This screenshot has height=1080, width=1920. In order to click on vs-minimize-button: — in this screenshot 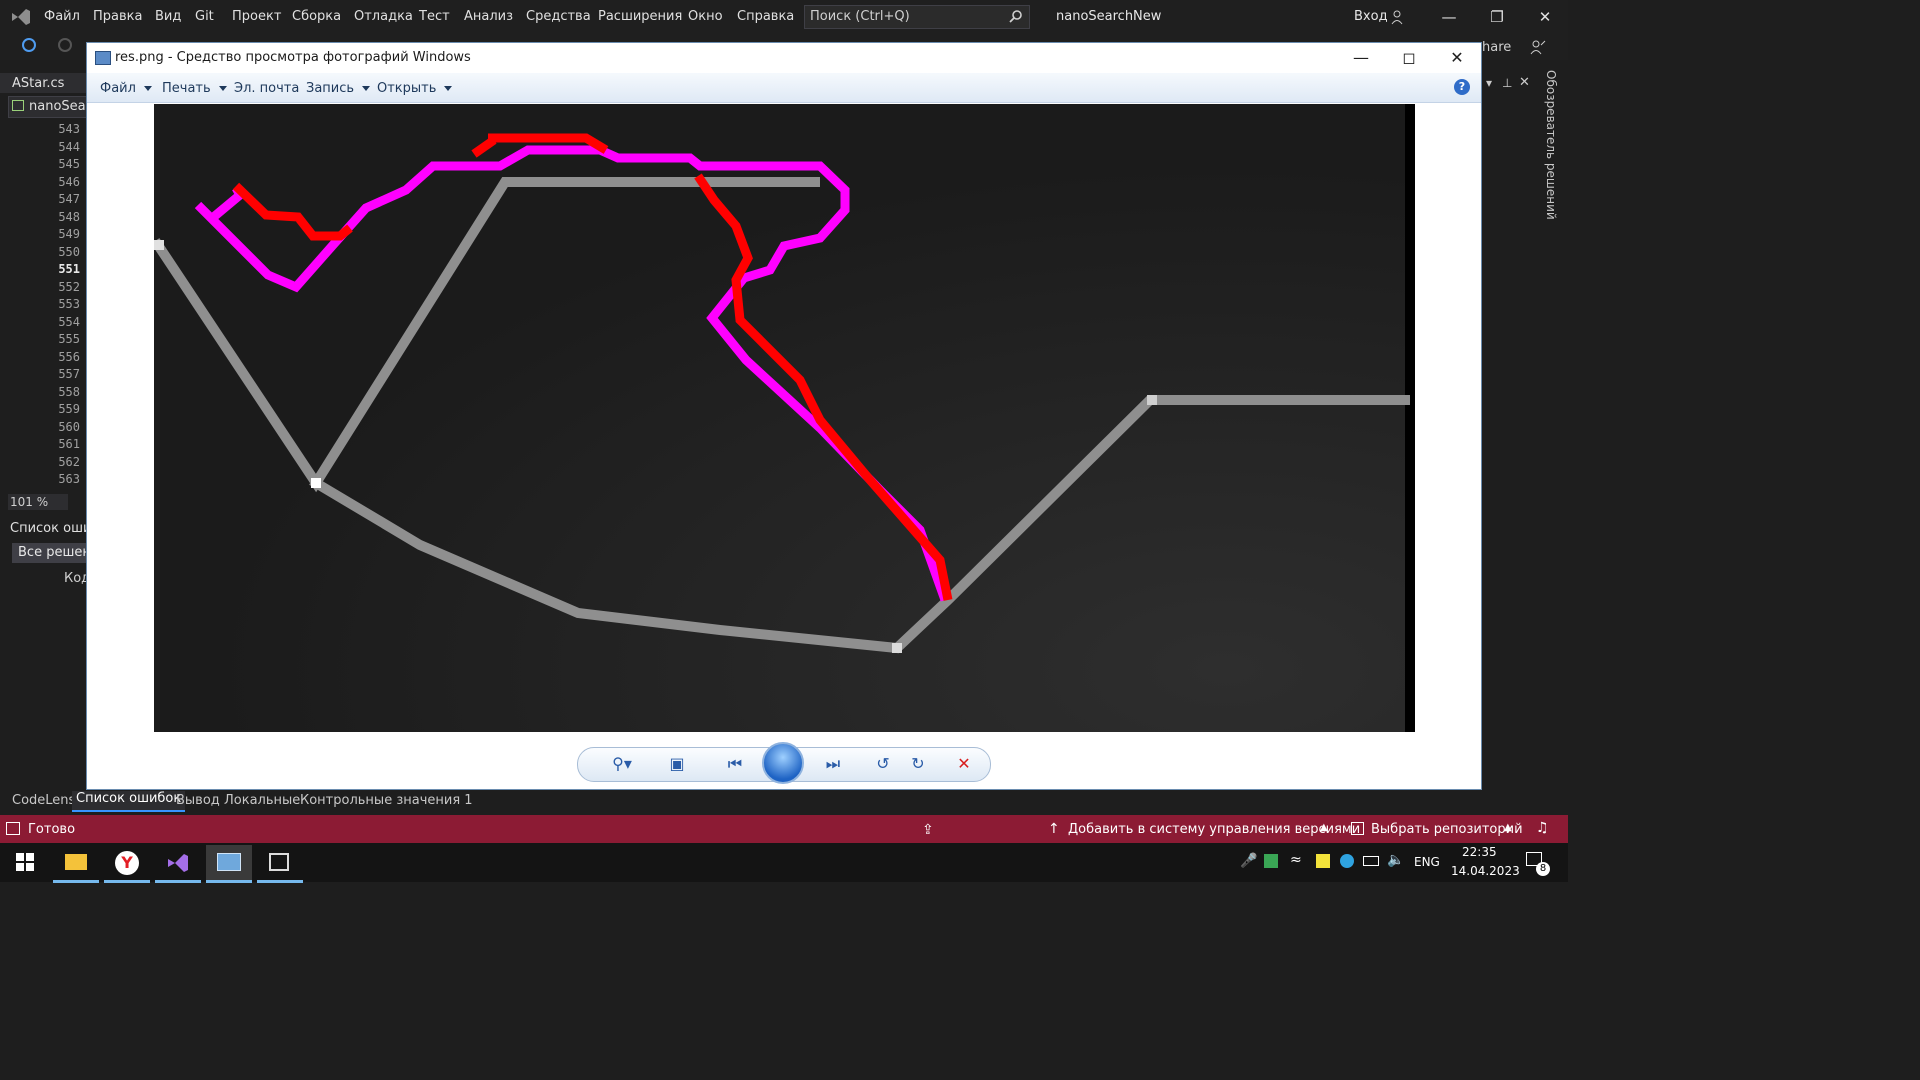, I will do `click(1449, 17)`.